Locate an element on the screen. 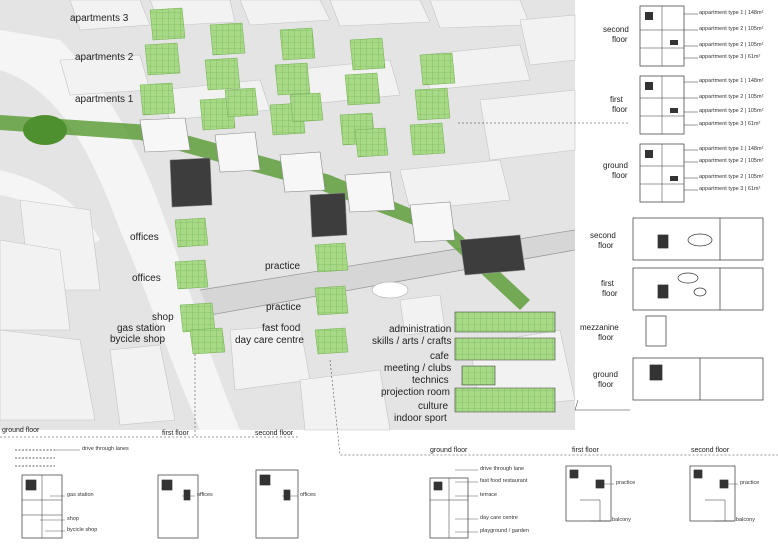 This screenshot has width=778, height=554. apt-floor-label-second-floor: floor is located at coordinates (620, 39).